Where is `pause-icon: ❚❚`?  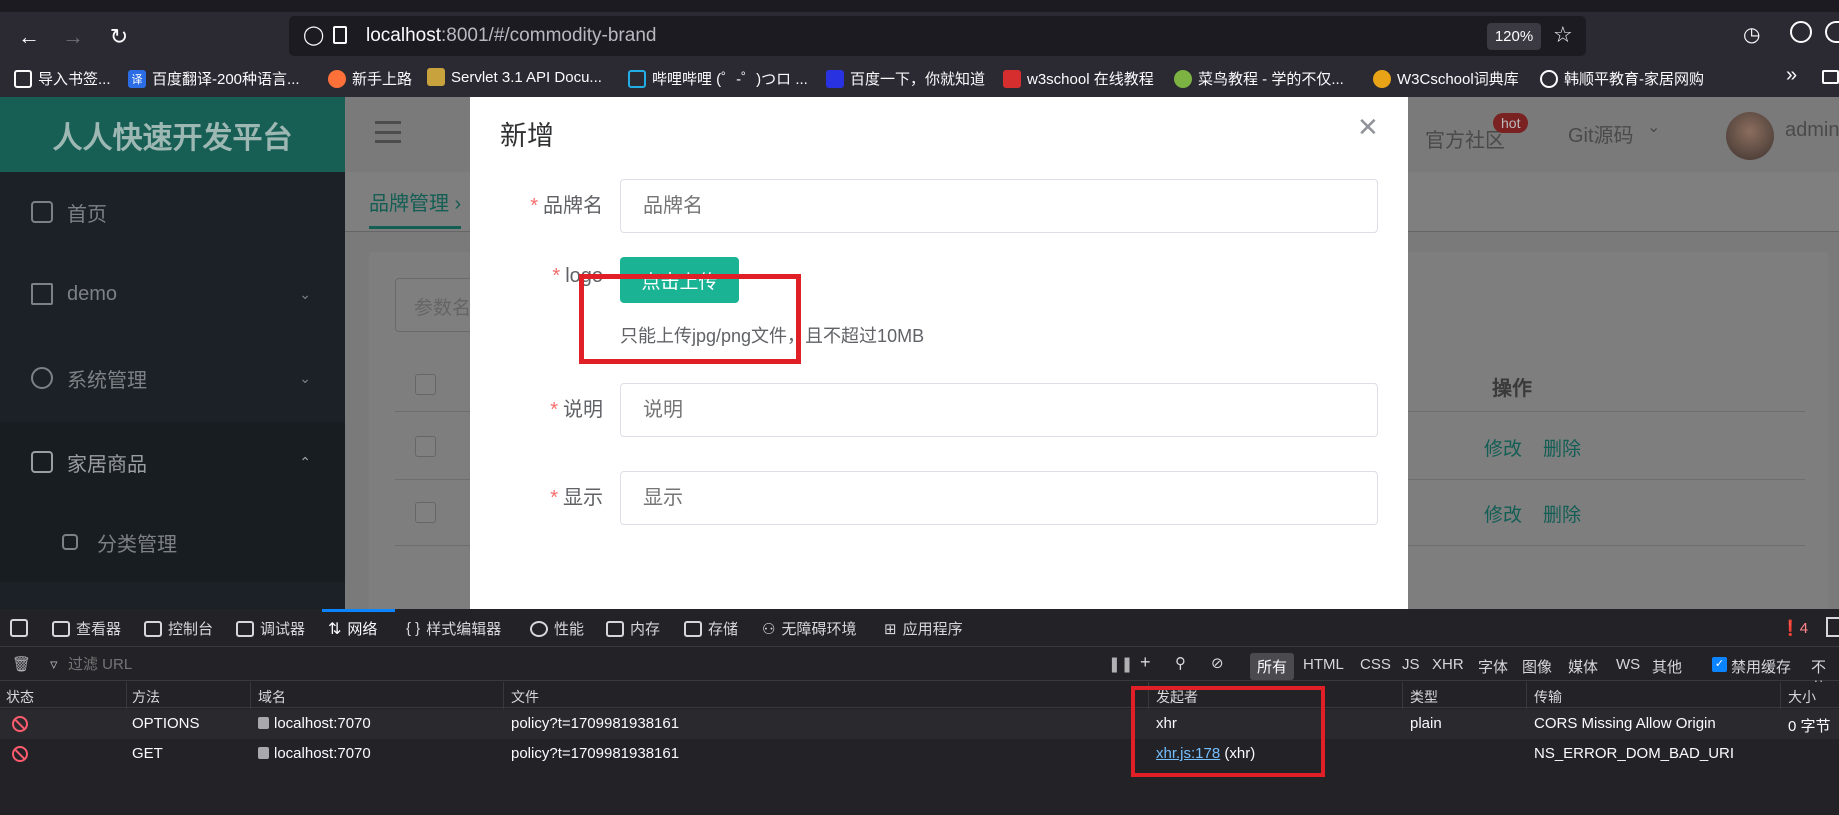
pause-icon: ❚❚ is located at coordinates (1120, 664).